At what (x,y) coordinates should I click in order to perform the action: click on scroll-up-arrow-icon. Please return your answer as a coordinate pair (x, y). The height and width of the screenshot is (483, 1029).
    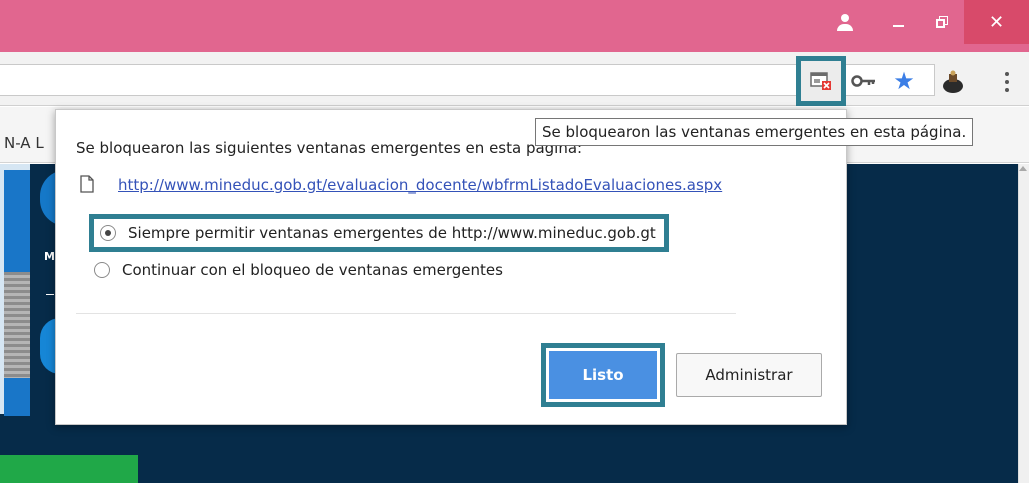
    Looking at the image, I should click on (1023, 168).